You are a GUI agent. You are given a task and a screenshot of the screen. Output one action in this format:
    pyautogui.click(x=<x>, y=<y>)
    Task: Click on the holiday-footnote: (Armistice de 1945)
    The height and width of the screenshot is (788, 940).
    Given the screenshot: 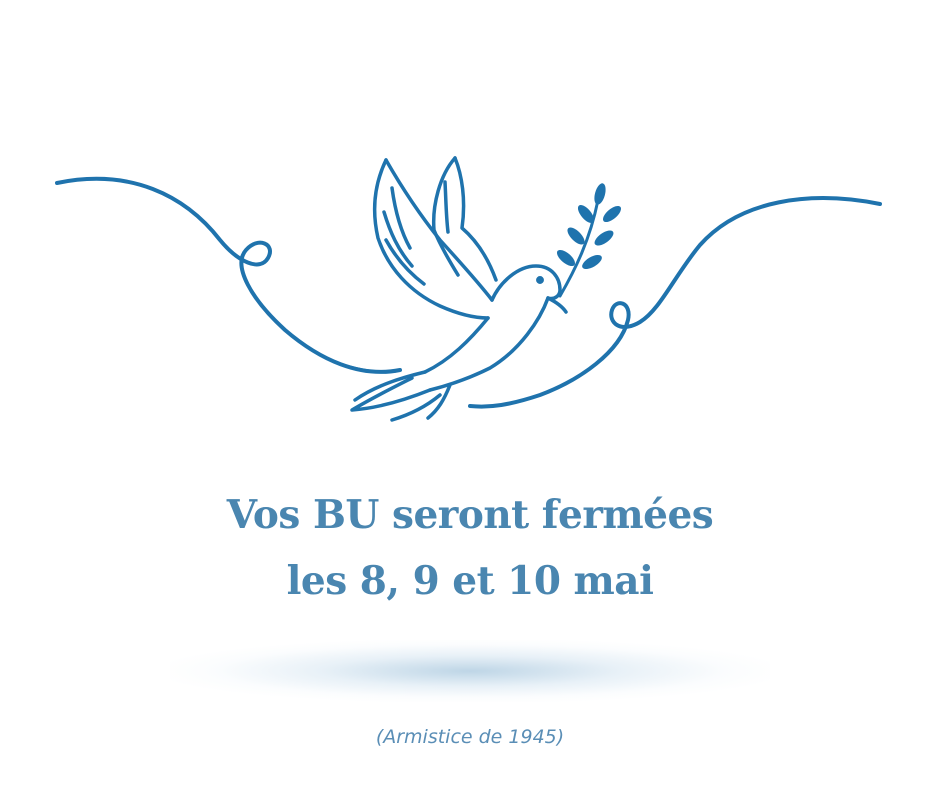 What is the action you would take?
    pyautogui.click(x=470, y=737)
    